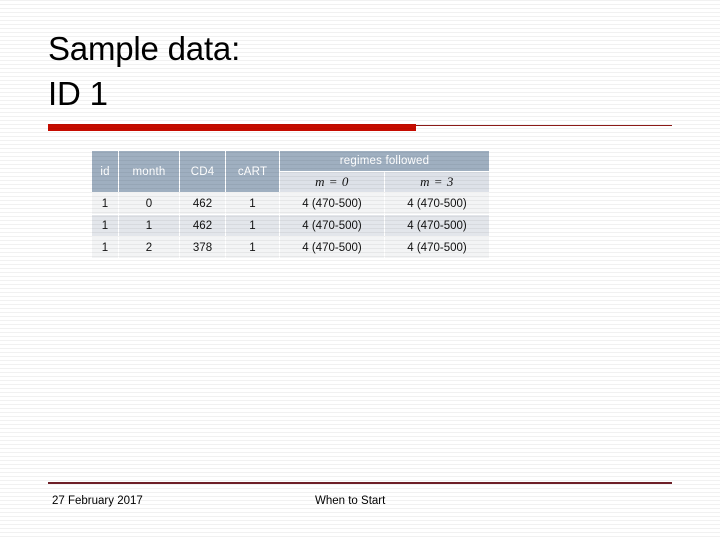 The height and width of the screenshot is (540, 720). Describe the element at coordinates (252, 171) in the screenshot. I see `column-header-cart: cART` at that location.